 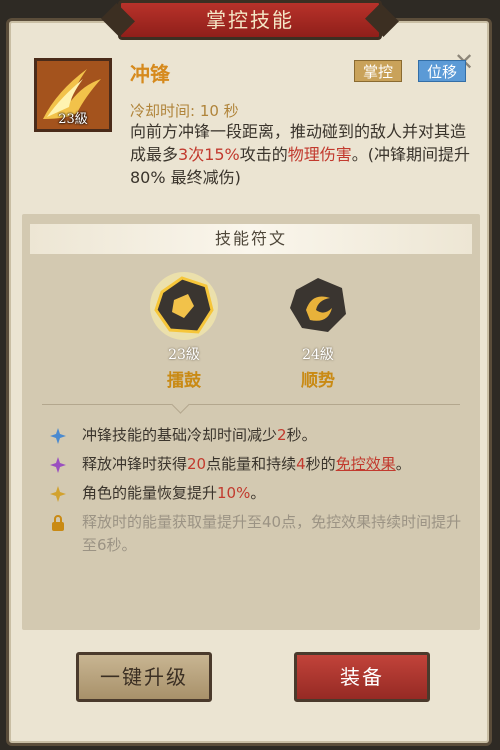 What do you see at coordinates (301, 435) in the screenshot?
I see `effect-text: 秒。` at bounding box center [301, 435].